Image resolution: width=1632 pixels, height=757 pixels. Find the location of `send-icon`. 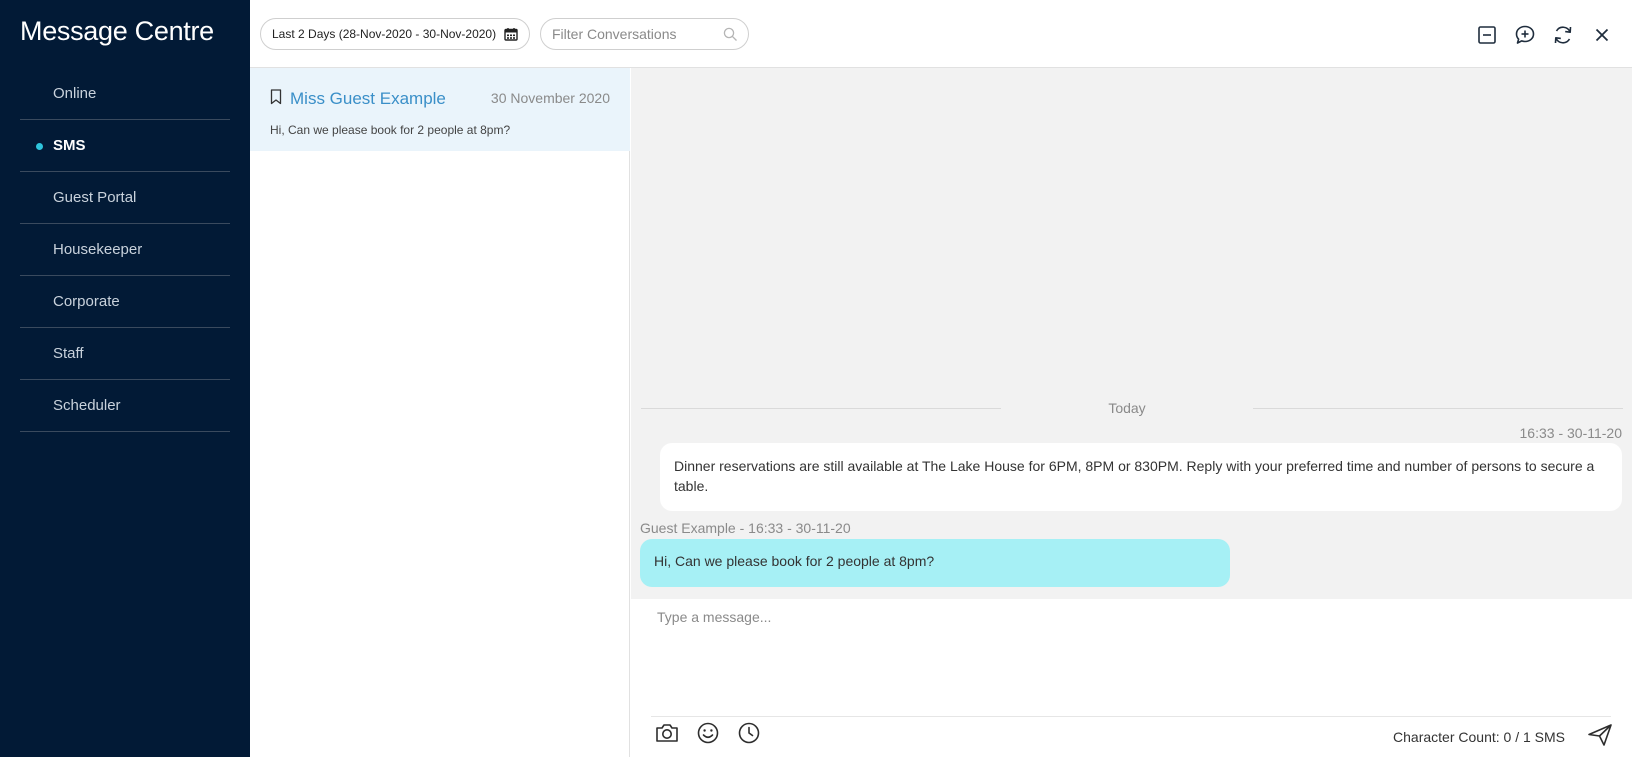

send-icon is located at coordinates (1600, 735).